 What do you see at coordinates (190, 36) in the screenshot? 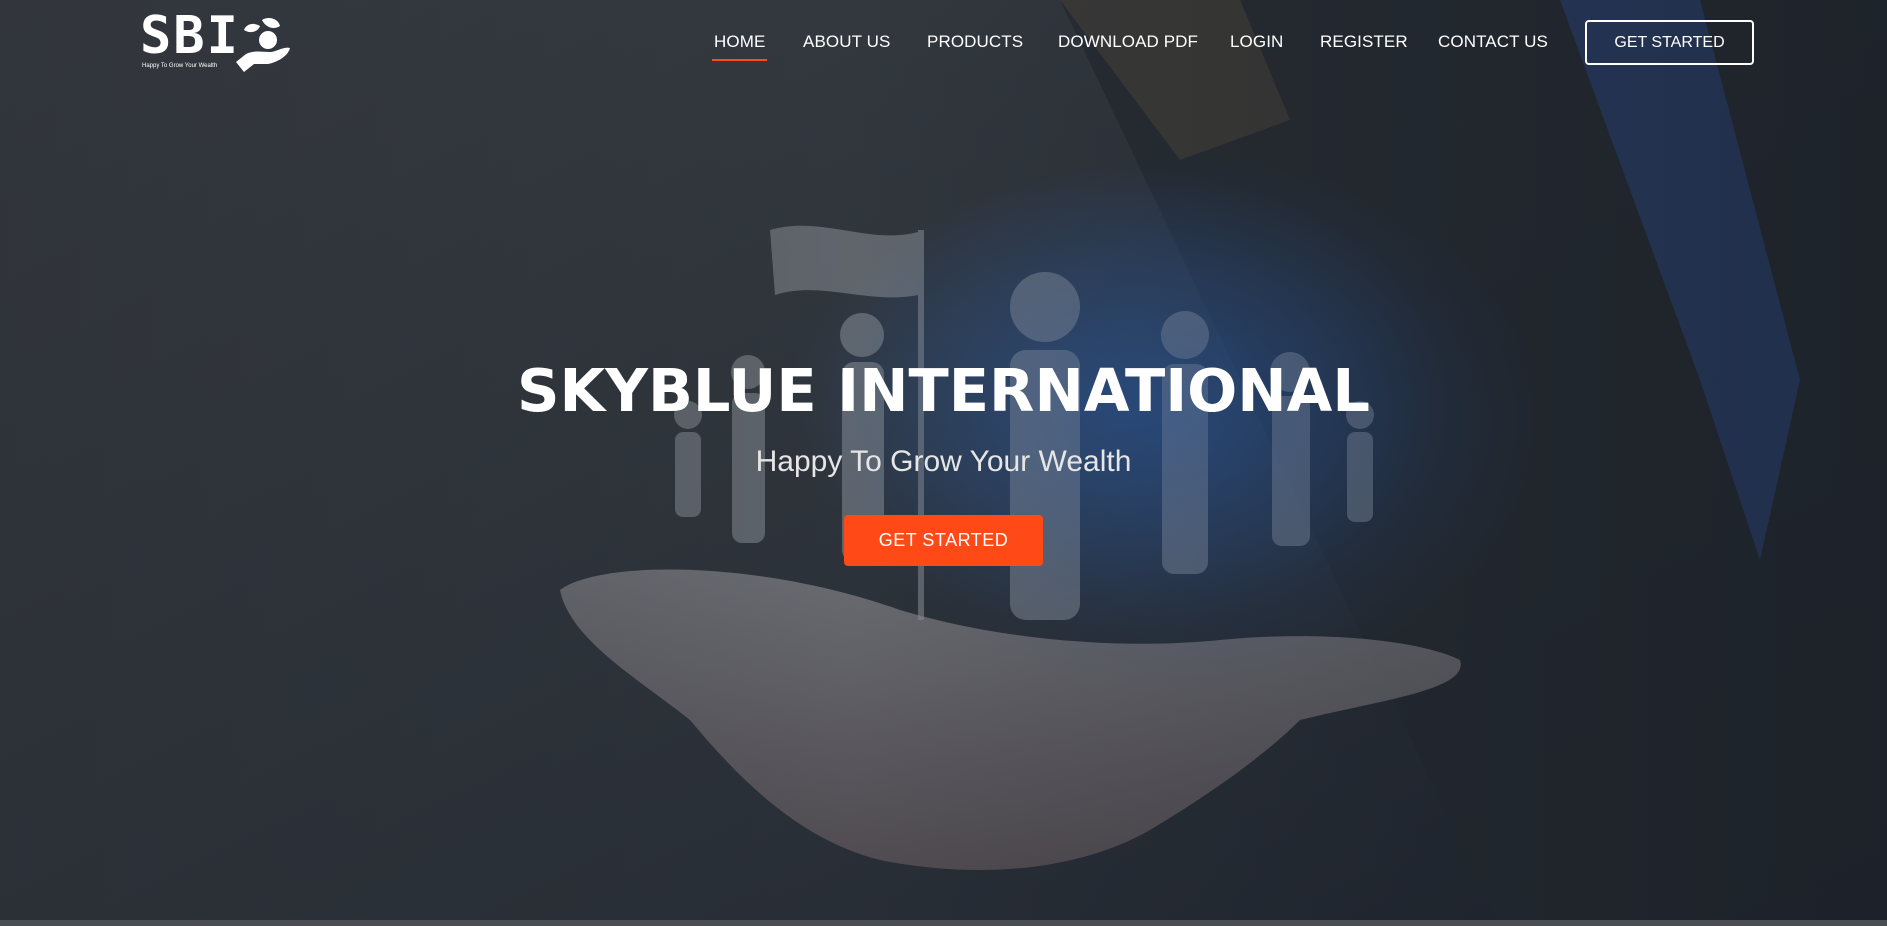
I see `logo-text: SBI` at bounding box center [190, 36].